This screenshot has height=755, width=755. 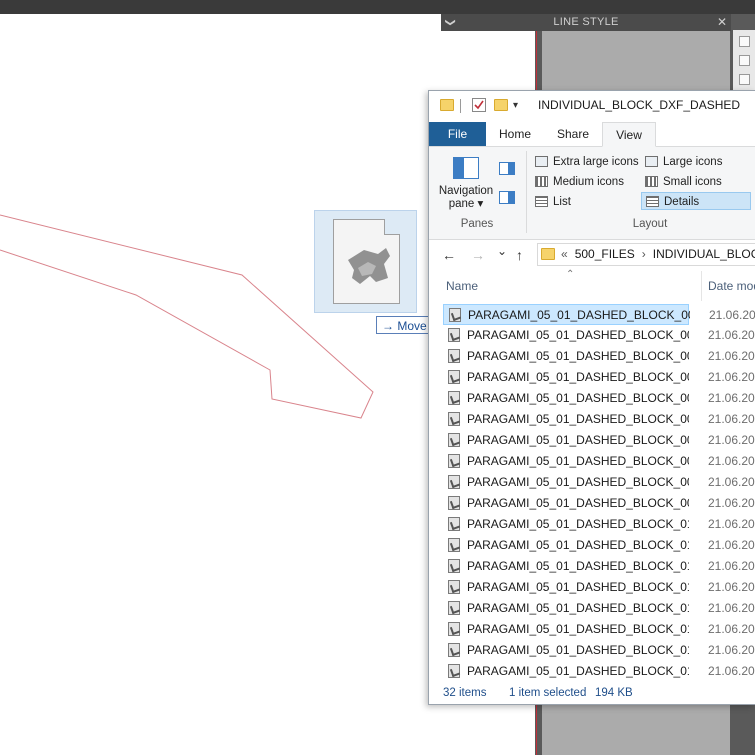 What do you see at coordinates (592, 106) in the screenshot?
I see `explorer-title-bar: ▾ INDIVIDUAL_BLOCK_DXF_DASHED` at bounding box center [592, 106].